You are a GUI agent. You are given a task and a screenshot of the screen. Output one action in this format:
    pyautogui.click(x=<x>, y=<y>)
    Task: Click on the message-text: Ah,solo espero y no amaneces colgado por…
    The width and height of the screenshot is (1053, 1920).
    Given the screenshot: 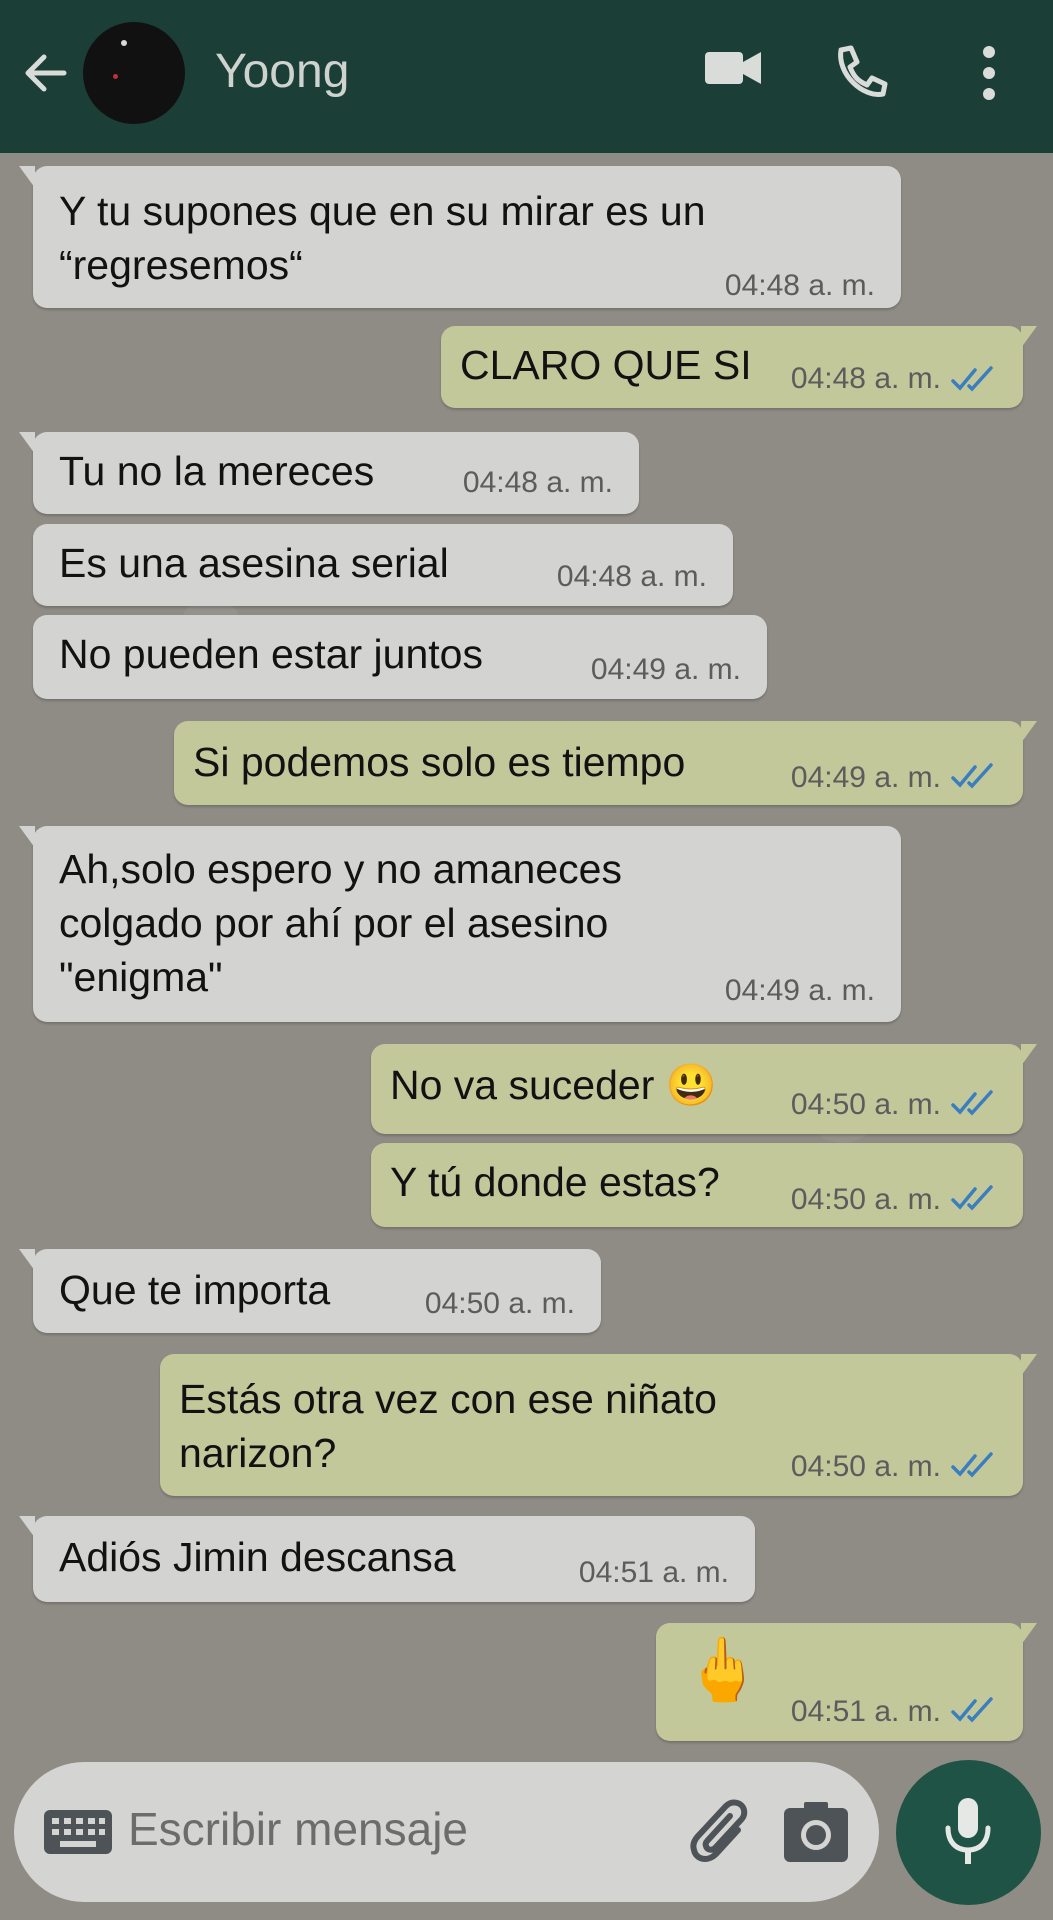 What is the action you would take?
    pyautogui.click(x=340, y=923)
    